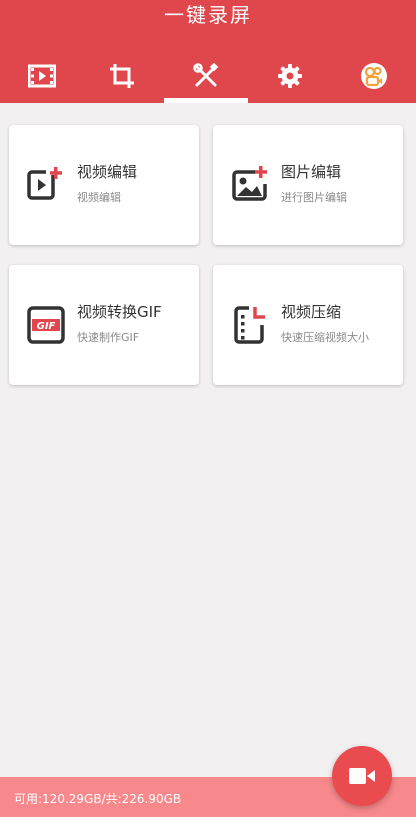 The width and height of the screenshot is (416, 817). What do you see at coordinates (308, 185) in the screenshot?
I see `card-image-edit: 图片编辑 进行图片编辑` at bounding box center [308, 185].